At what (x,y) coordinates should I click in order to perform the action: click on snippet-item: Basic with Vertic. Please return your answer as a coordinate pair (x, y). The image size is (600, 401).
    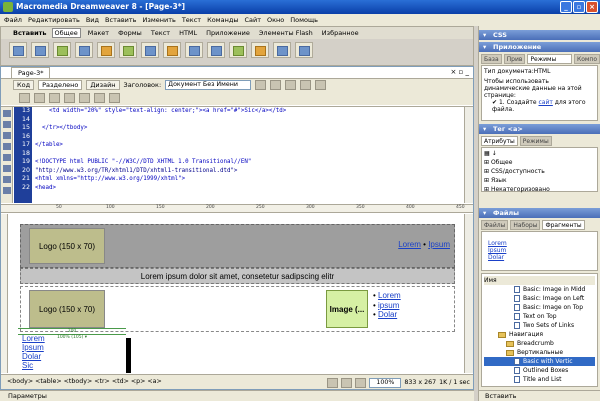
    Looking at the image, I should click on (539, 361).